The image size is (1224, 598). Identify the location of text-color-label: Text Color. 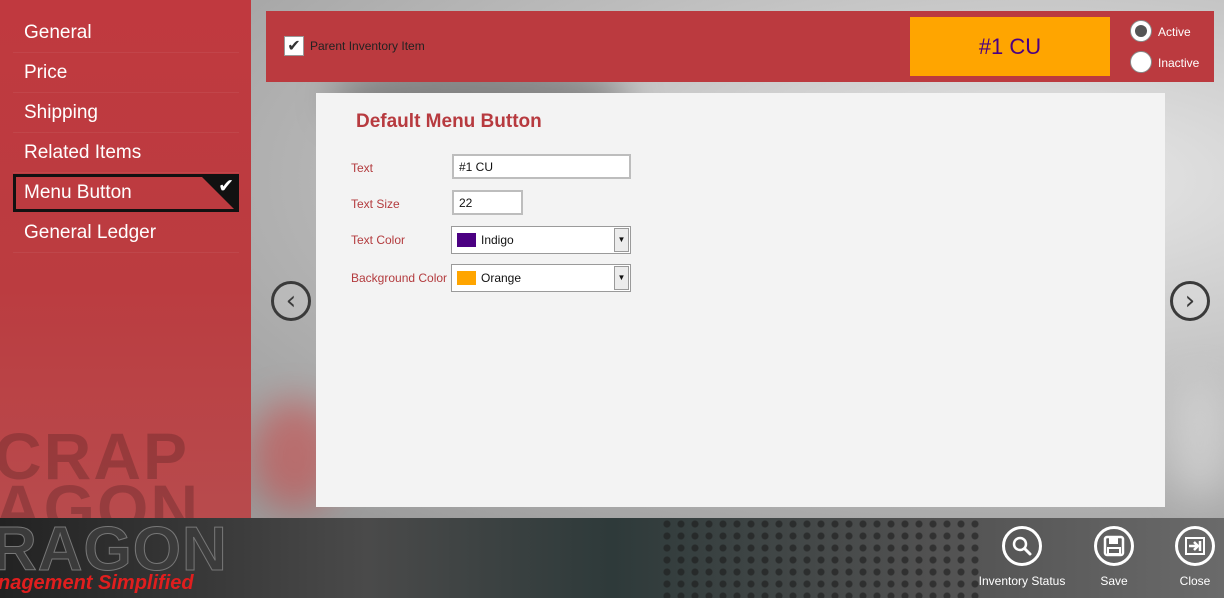
(378, 240).